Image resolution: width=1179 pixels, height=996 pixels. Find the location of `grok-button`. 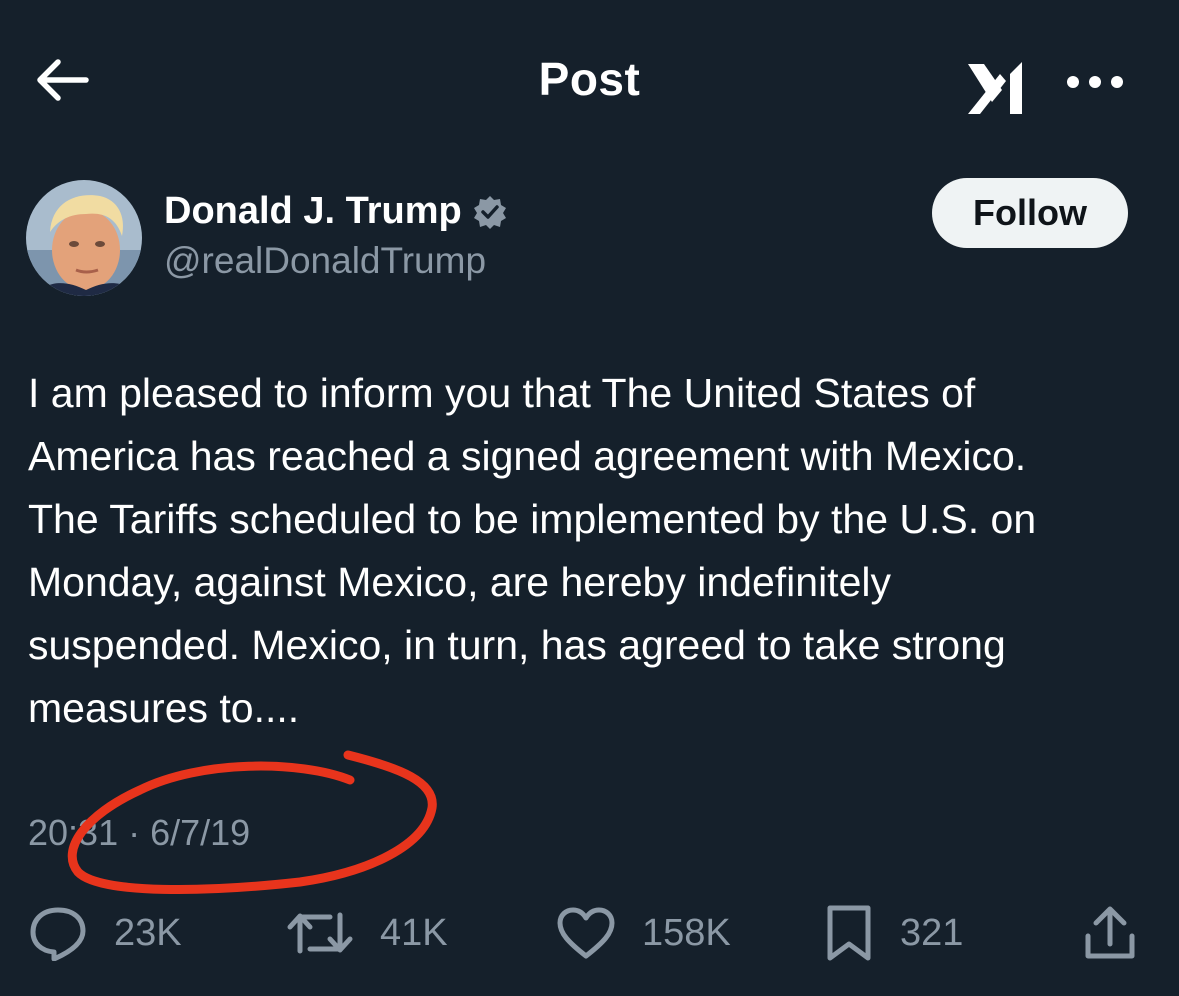

grok-button is located at coordinates (998, 87).